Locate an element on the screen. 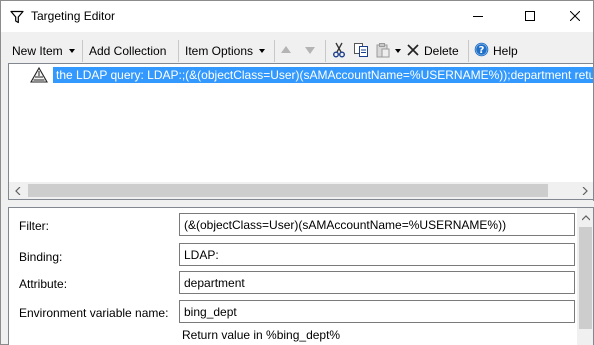 This screenshot has height=345, width=594. title-bar: Targeting Editor is located at coordinates (297, 16).